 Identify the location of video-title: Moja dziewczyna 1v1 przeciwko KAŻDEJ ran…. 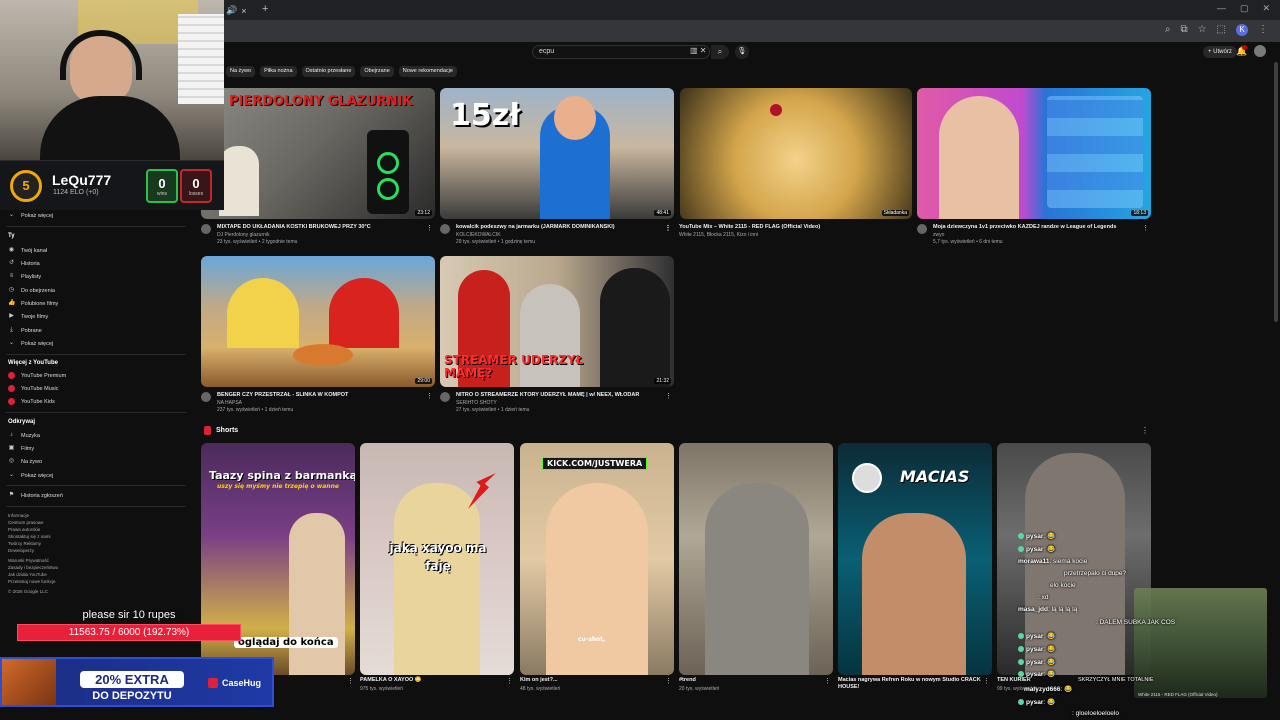
(1038, 227).